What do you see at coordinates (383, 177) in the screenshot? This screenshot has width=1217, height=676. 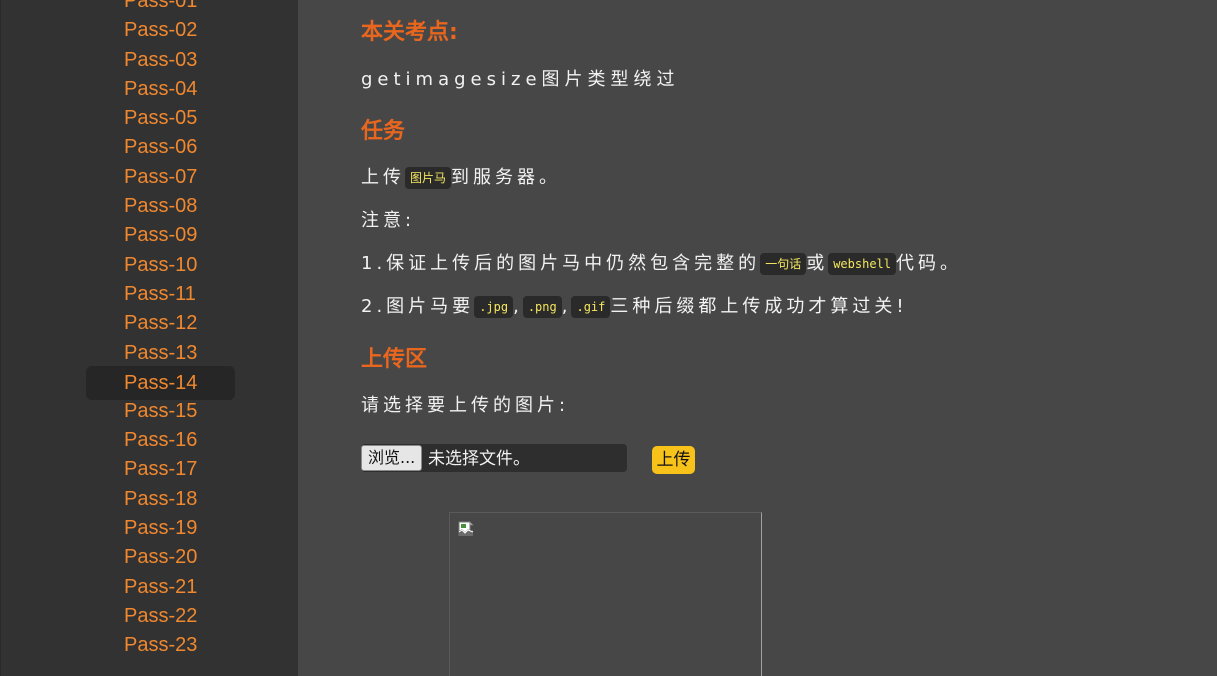 I see `task-text-before: 上传` at bounding box center [383, 177].